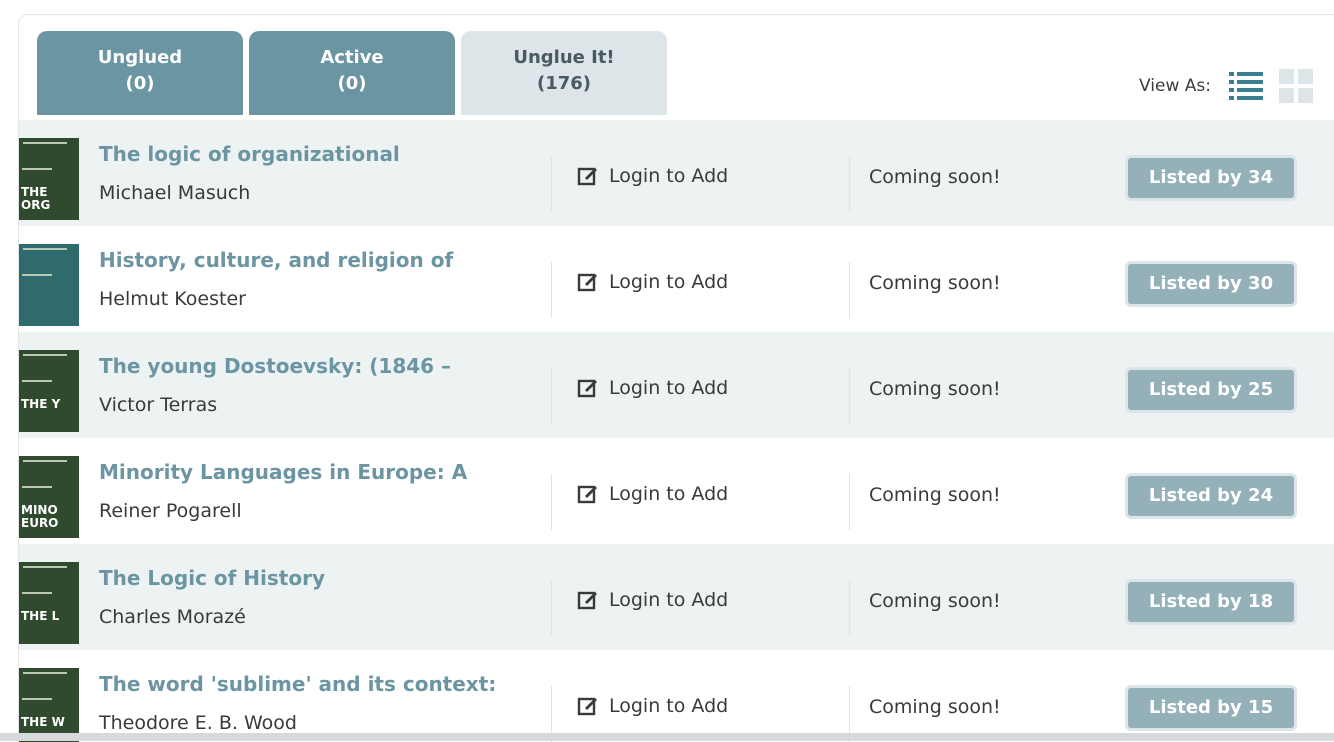 This screenshot has height=742, width=1334. Describe the element at coordinates (1296, 86) in the screenshot. I see `grid-view-icon` at that location.